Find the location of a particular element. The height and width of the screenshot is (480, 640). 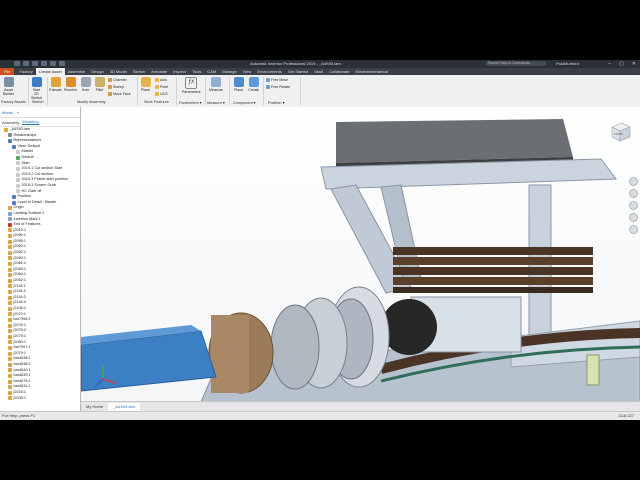

move-face-button: Move Face is located at coordinates (119, 94).